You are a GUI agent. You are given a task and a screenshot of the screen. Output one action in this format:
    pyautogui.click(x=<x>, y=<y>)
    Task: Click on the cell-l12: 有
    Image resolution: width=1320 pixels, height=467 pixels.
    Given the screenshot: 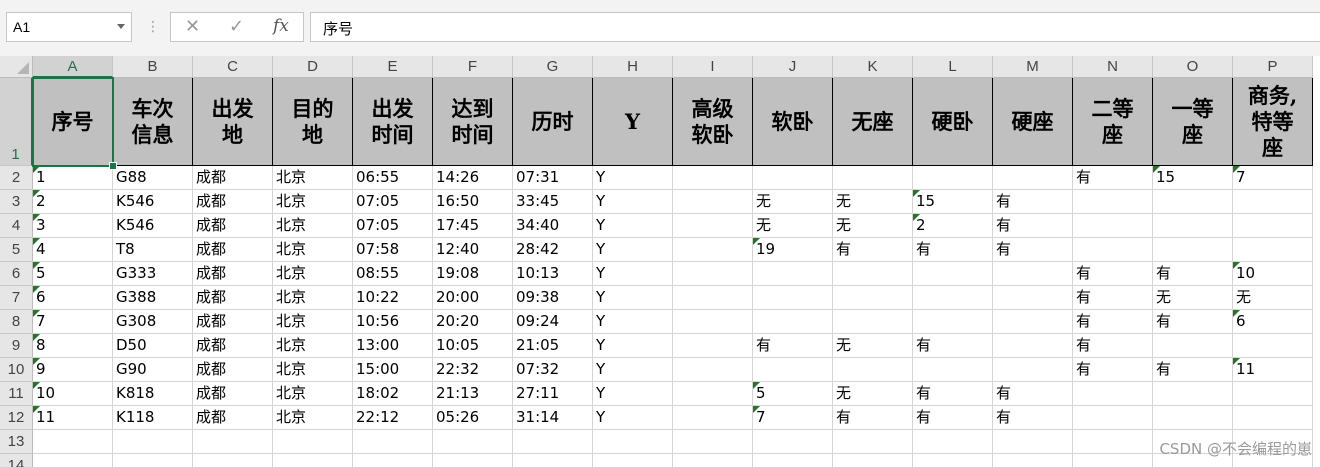 What is the action you would take?
    pyautogui.click(x=953, y=418)
    